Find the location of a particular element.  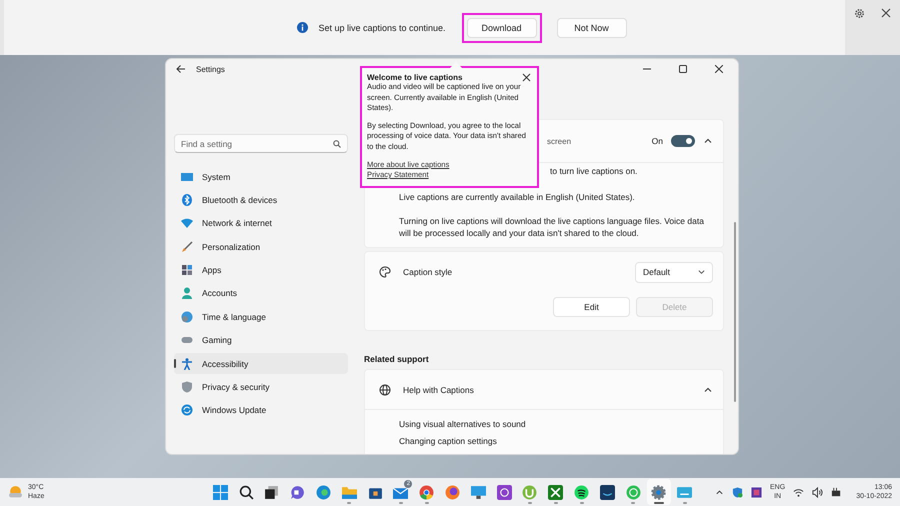

maximize-icon is located at coordinates (683, 69).